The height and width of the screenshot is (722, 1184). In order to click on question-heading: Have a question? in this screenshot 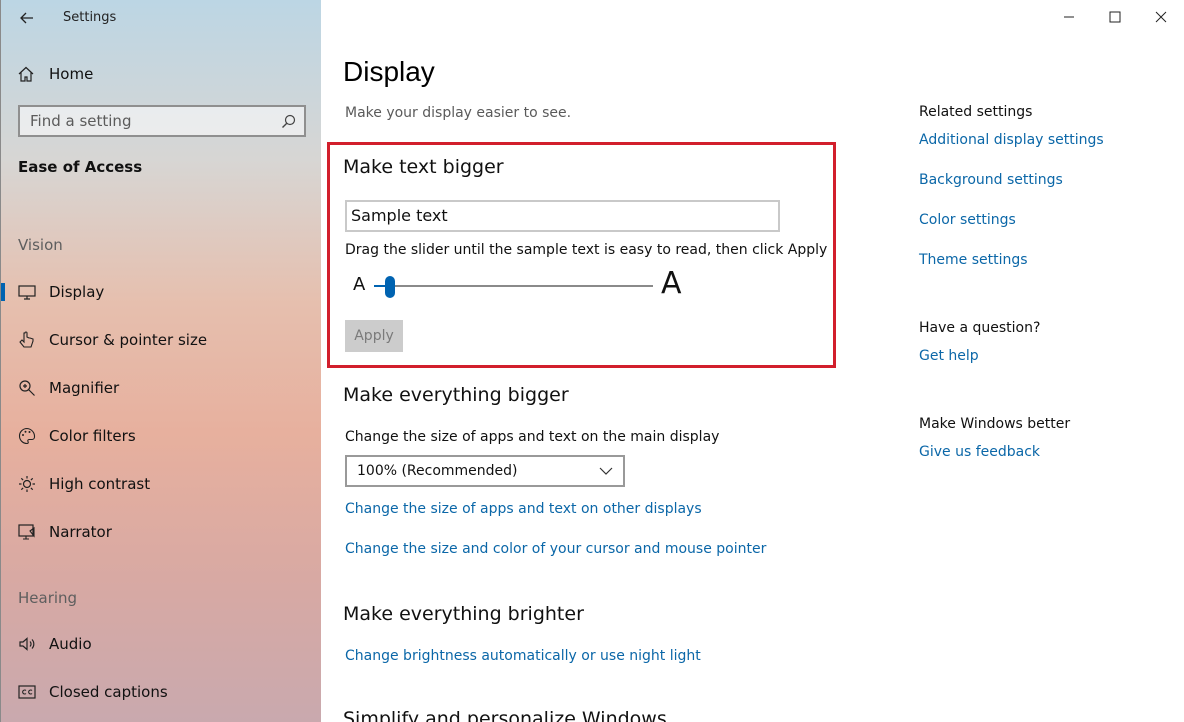, I will do `click(980, 328)`.